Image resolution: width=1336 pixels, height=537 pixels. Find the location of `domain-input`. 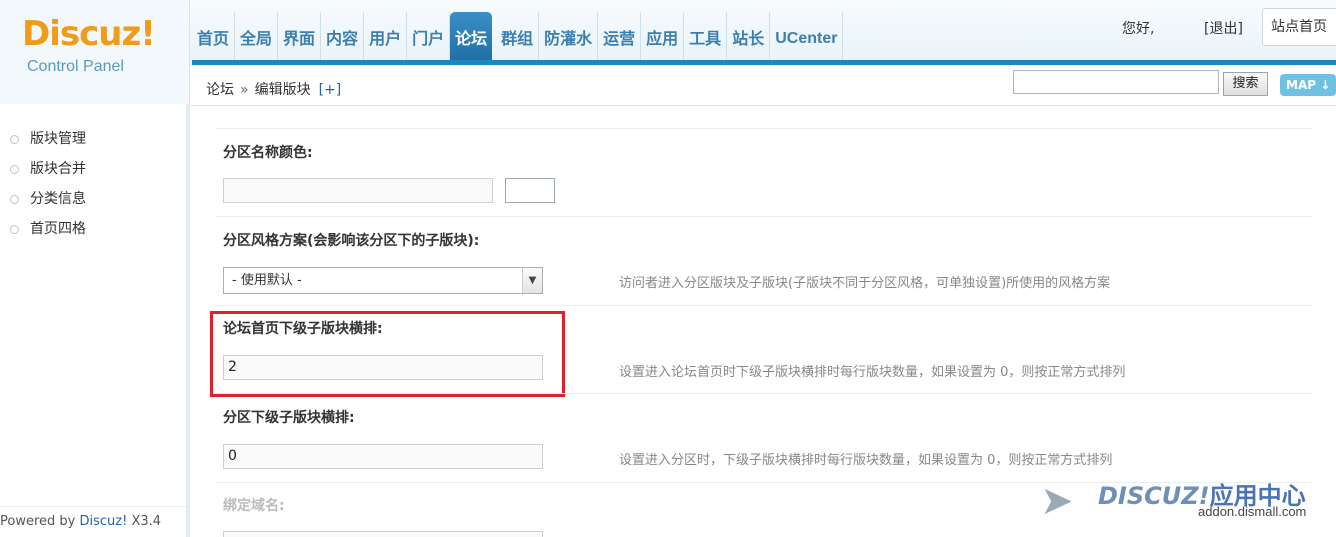

domain-input is located at coordinates (383, 534).